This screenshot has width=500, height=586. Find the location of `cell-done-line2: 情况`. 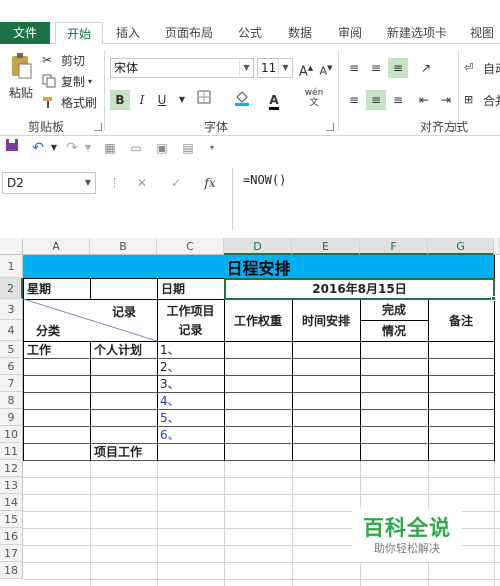

cell-done-line2: 情况 is located at coordinates (394, 330).